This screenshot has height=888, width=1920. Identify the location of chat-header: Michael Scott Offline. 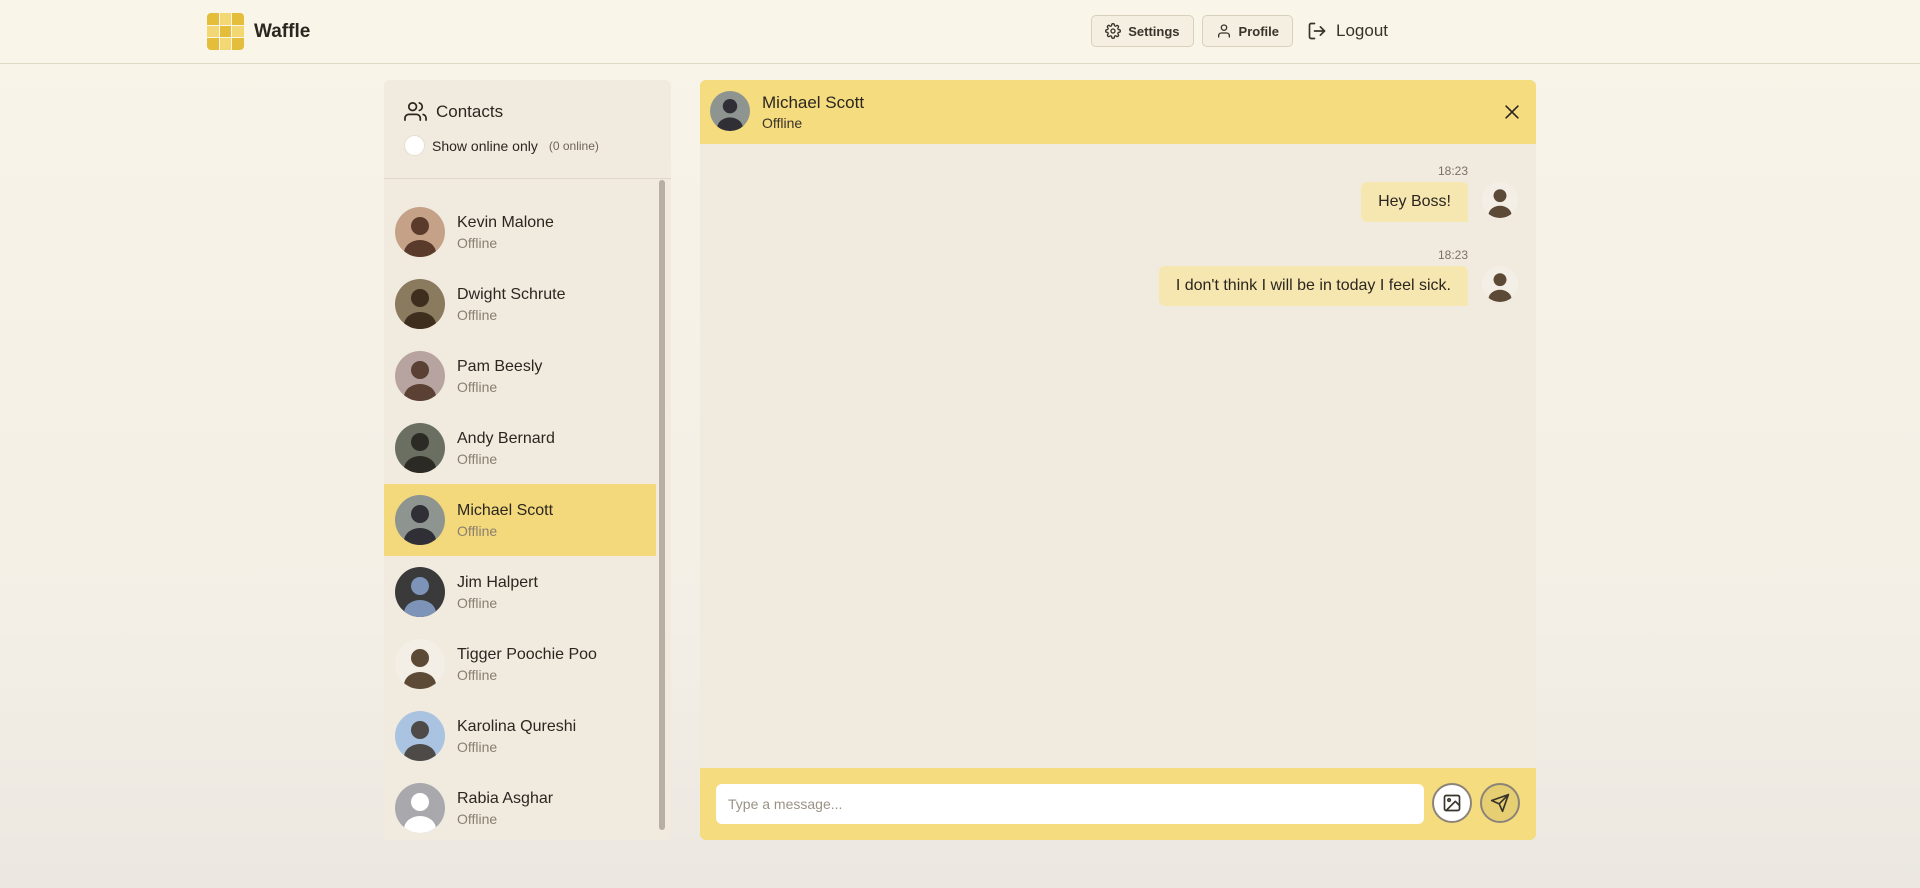
(1118, 112).